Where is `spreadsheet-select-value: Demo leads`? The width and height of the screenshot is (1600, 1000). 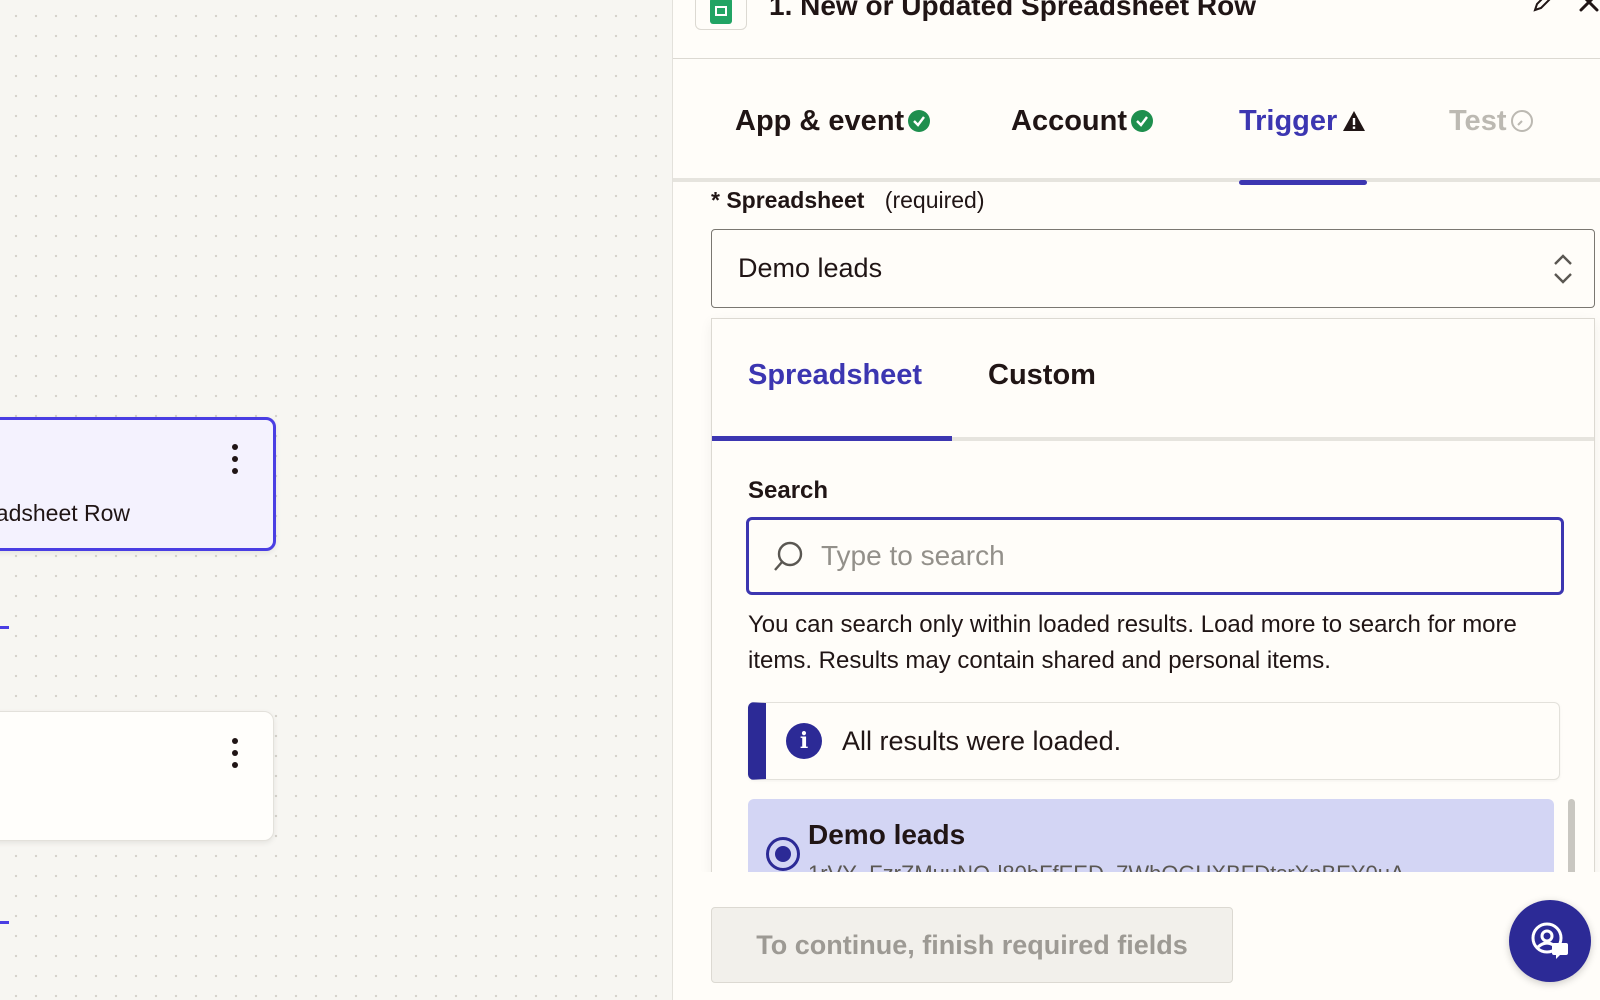 spreadsheet-select-value: Demo leads is located at coordinates (810, 268).